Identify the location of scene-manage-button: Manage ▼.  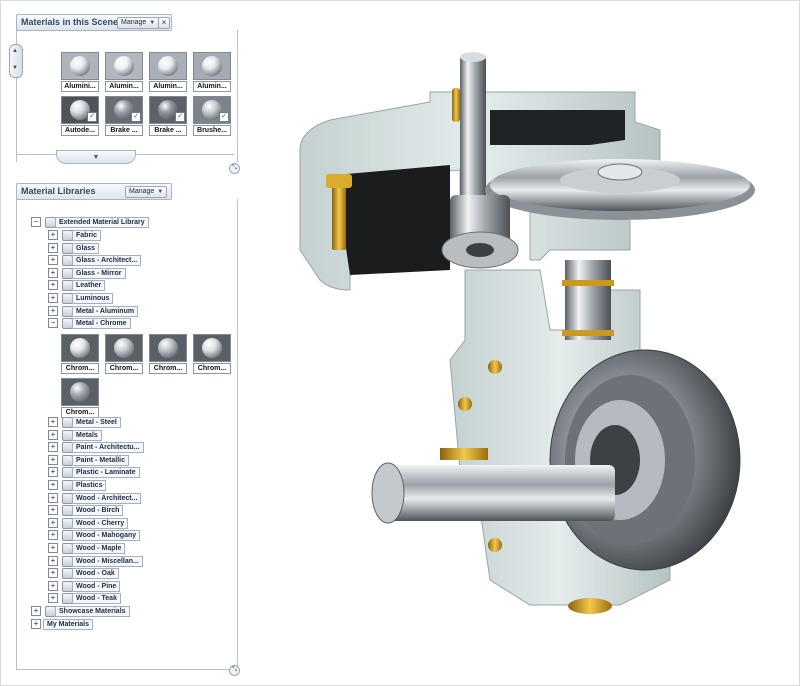
(138, 23).